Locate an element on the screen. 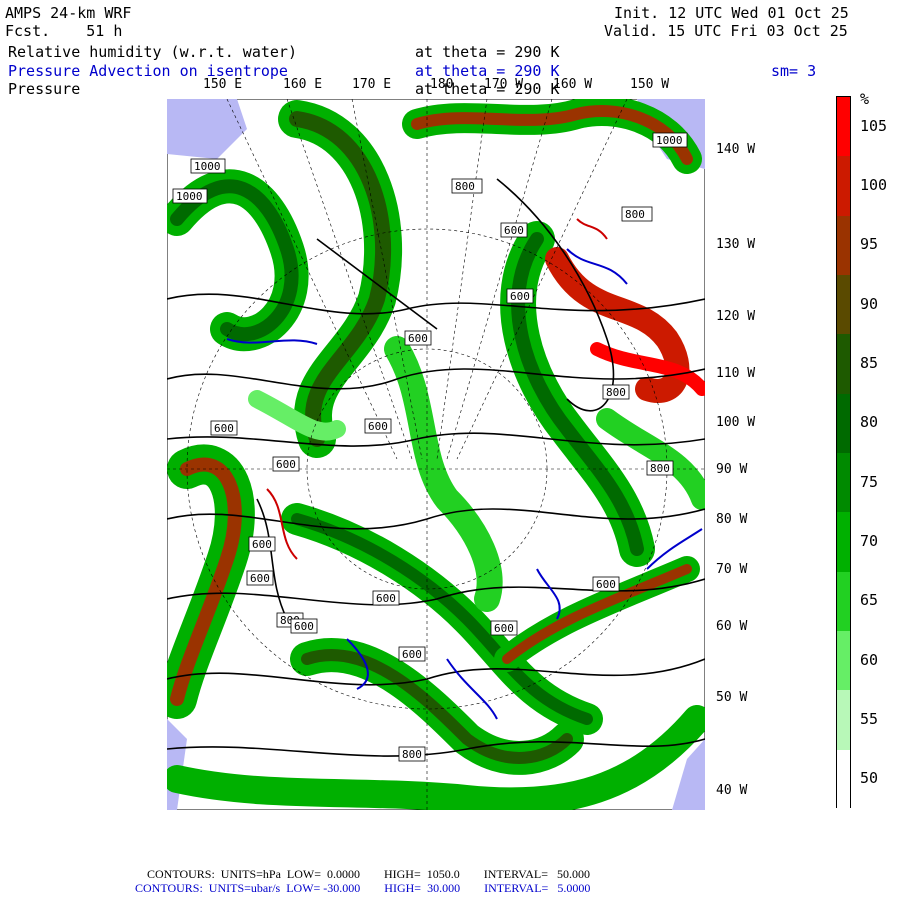 Image resolution: width=900 pixels, height=900 pixels. forecast-hour: Fcst. 51 h is located at coordinates (64, 31).